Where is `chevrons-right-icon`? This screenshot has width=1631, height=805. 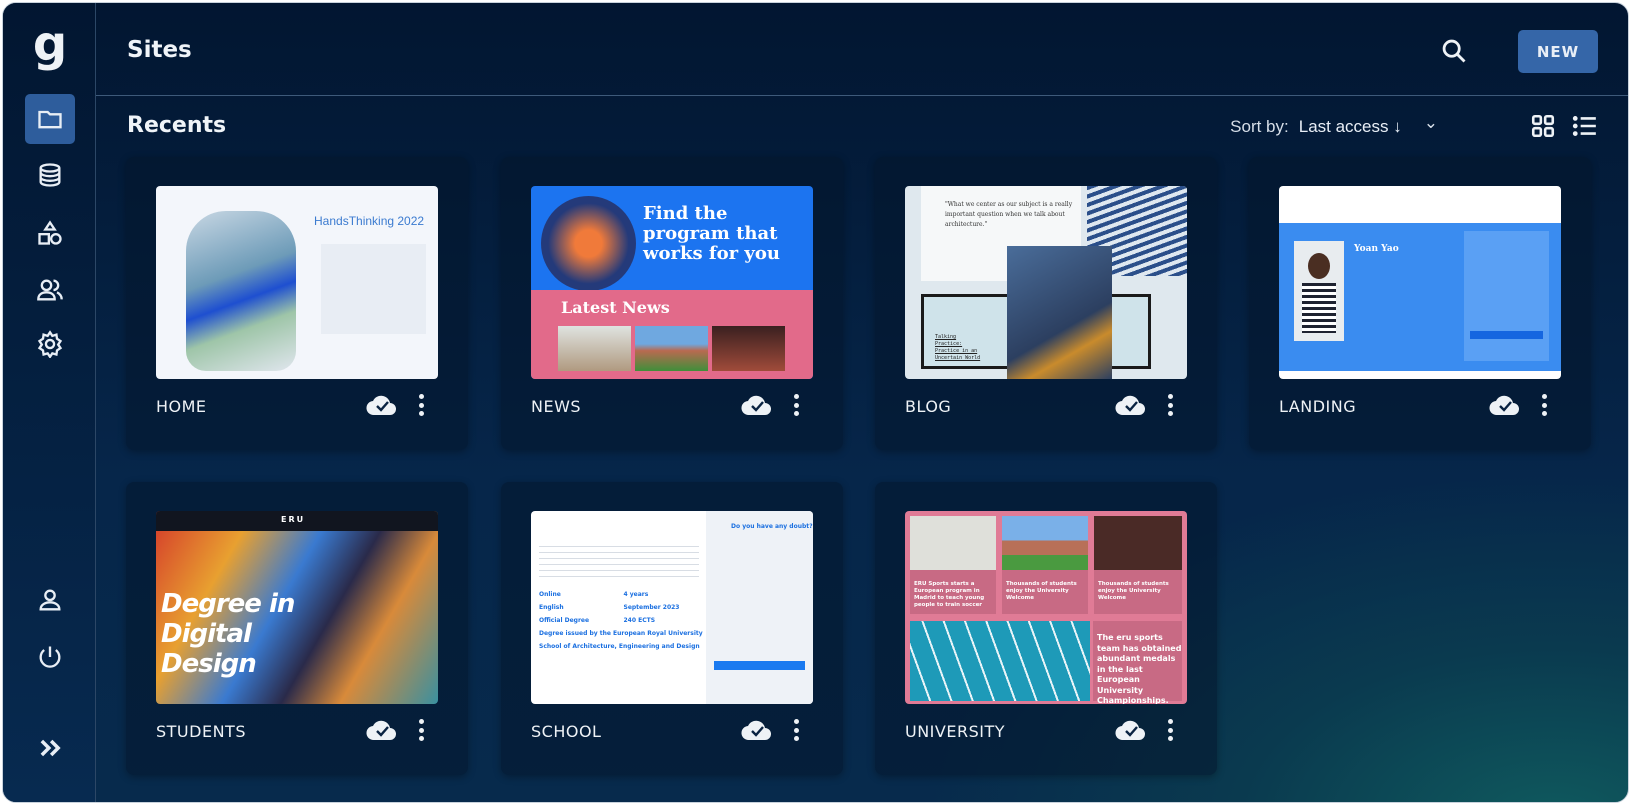
chevrons-right-icon is located at coordinates (50, 748).